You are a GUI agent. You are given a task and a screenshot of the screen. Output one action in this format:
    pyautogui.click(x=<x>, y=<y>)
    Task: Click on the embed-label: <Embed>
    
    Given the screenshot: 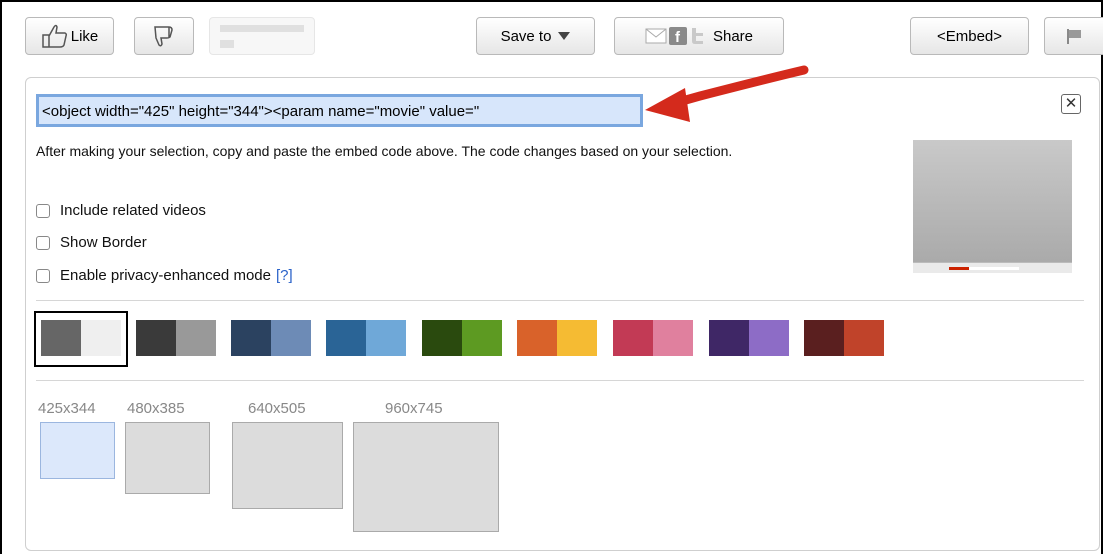 What is the action you would take?
    pyautogui.click(x=969, y=36)
    